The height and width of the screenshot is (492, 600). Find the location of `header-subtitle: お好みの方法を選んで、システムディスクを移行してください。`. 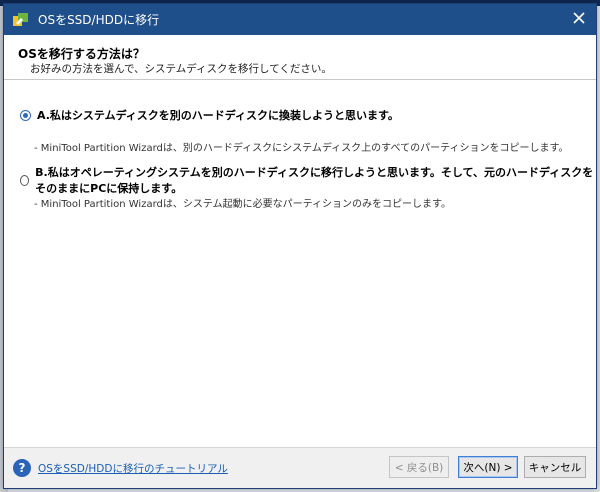

header-subtitle: お好みの方法を選んで、システムディスクを移行してください。 is located at coordinates (181, 69).